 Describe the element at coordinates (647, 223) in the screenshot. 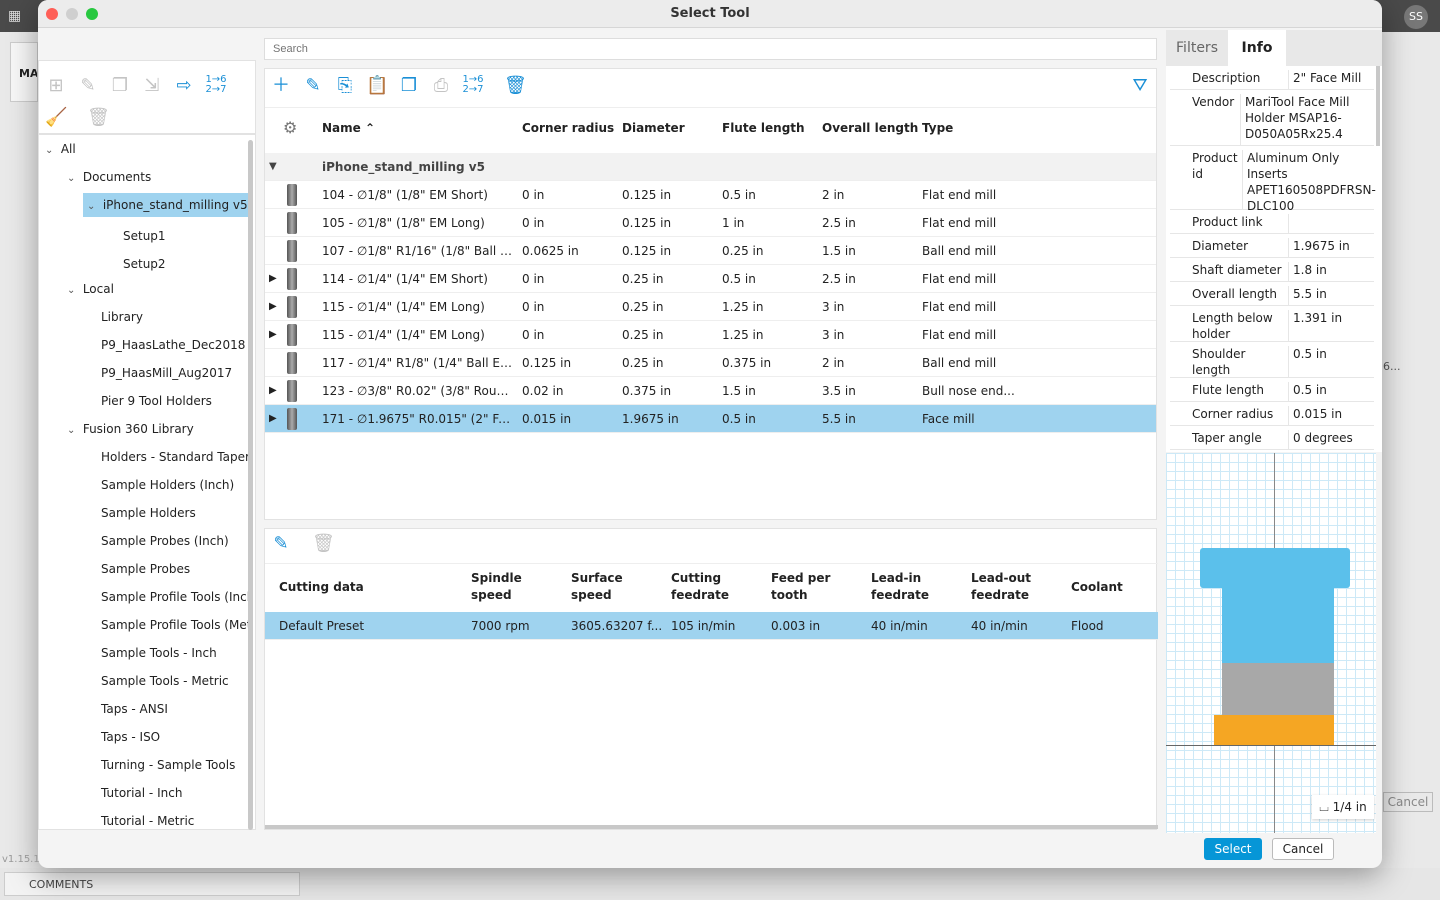

I see `cell-dia: 0.125 in` at that location.